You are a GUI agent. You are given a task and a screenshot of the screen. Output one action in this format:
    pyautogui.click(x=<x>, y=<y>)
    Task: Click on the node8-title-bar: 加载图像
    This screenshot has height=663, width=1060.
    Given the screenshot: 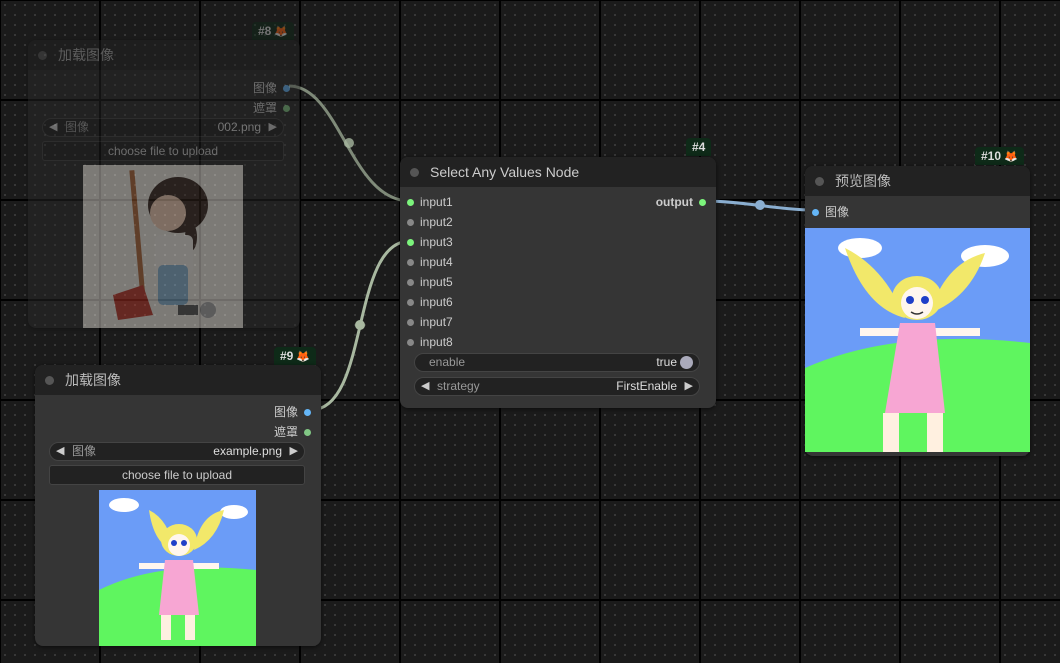 What is the action you would take?
    pyautogui.click(x=164, y=55)
    